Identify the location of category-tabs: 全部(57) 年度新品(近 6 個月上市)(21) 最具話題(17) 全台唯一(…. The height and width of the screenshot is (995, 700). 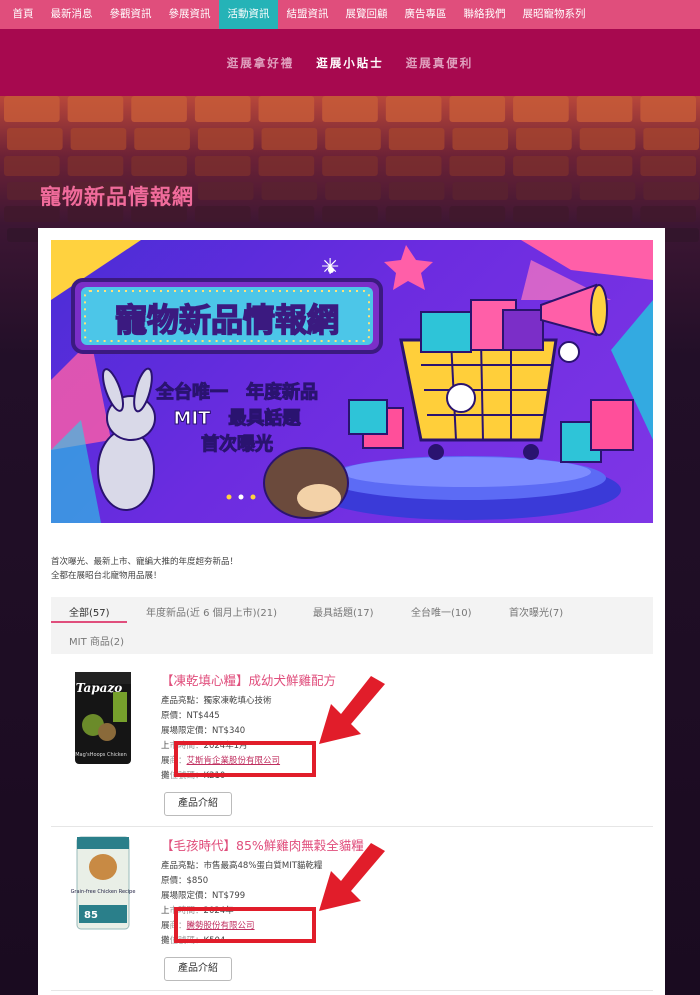
(352, 625).